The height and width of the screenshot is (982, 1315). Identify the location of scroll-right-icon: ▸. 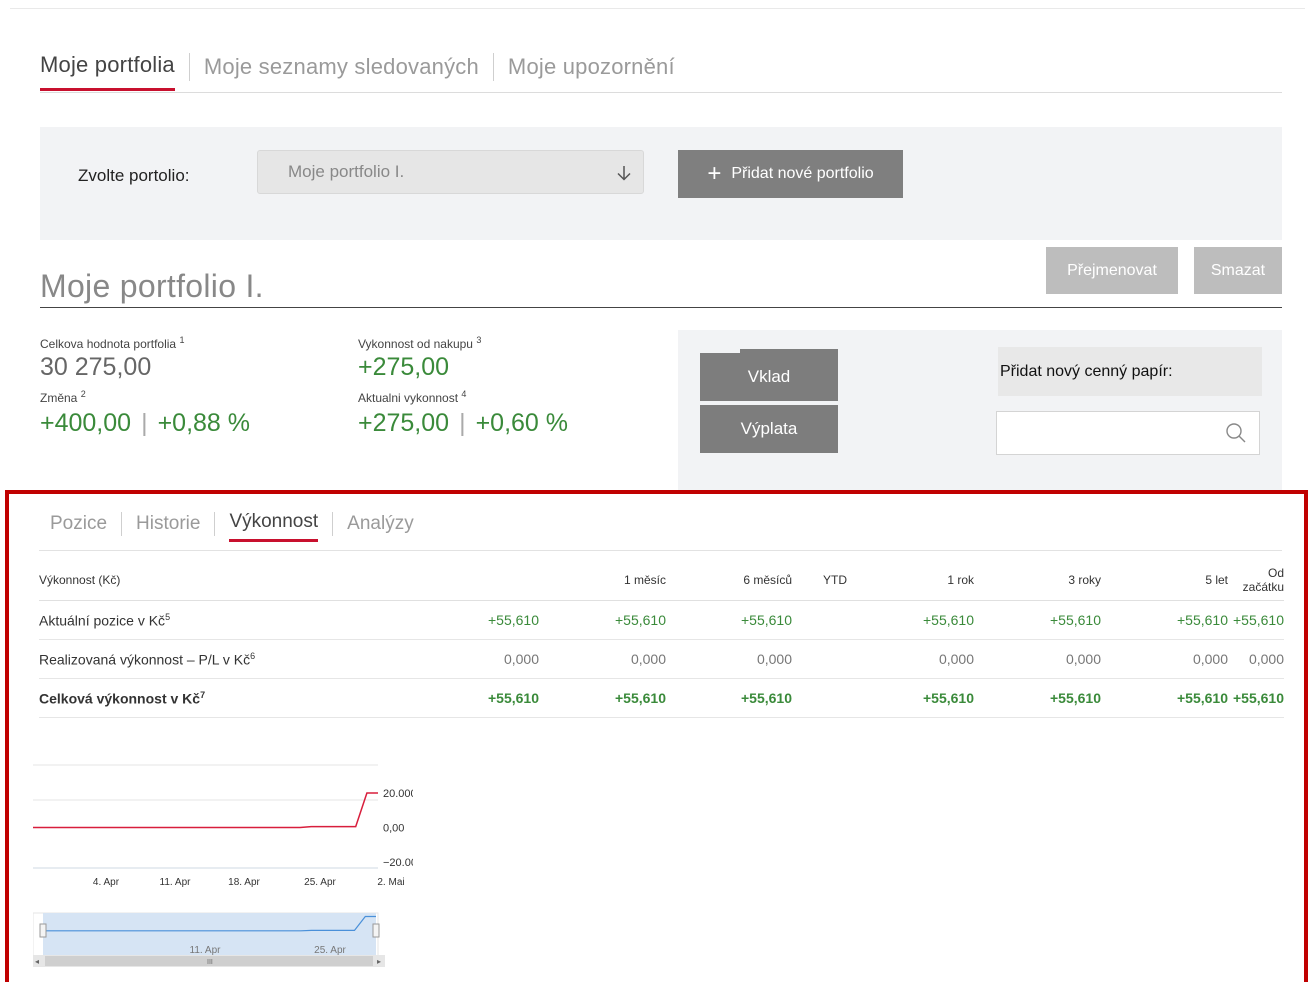
(379, 961).